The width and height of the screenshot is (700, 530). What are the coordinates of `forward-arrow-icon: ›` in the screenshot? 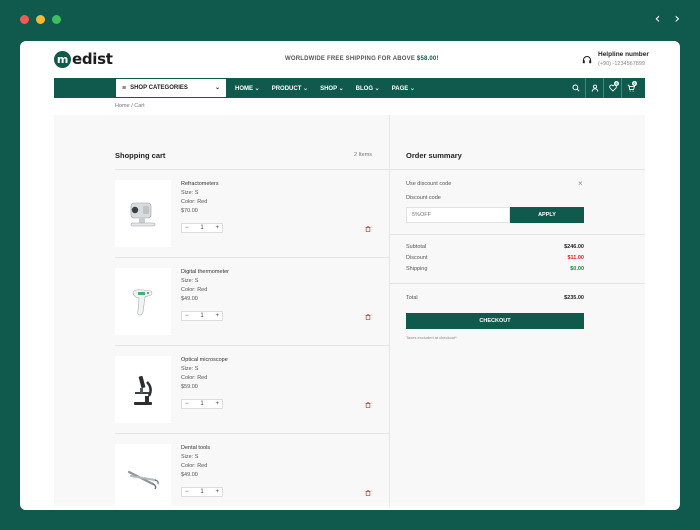 It's located at (677, 19).